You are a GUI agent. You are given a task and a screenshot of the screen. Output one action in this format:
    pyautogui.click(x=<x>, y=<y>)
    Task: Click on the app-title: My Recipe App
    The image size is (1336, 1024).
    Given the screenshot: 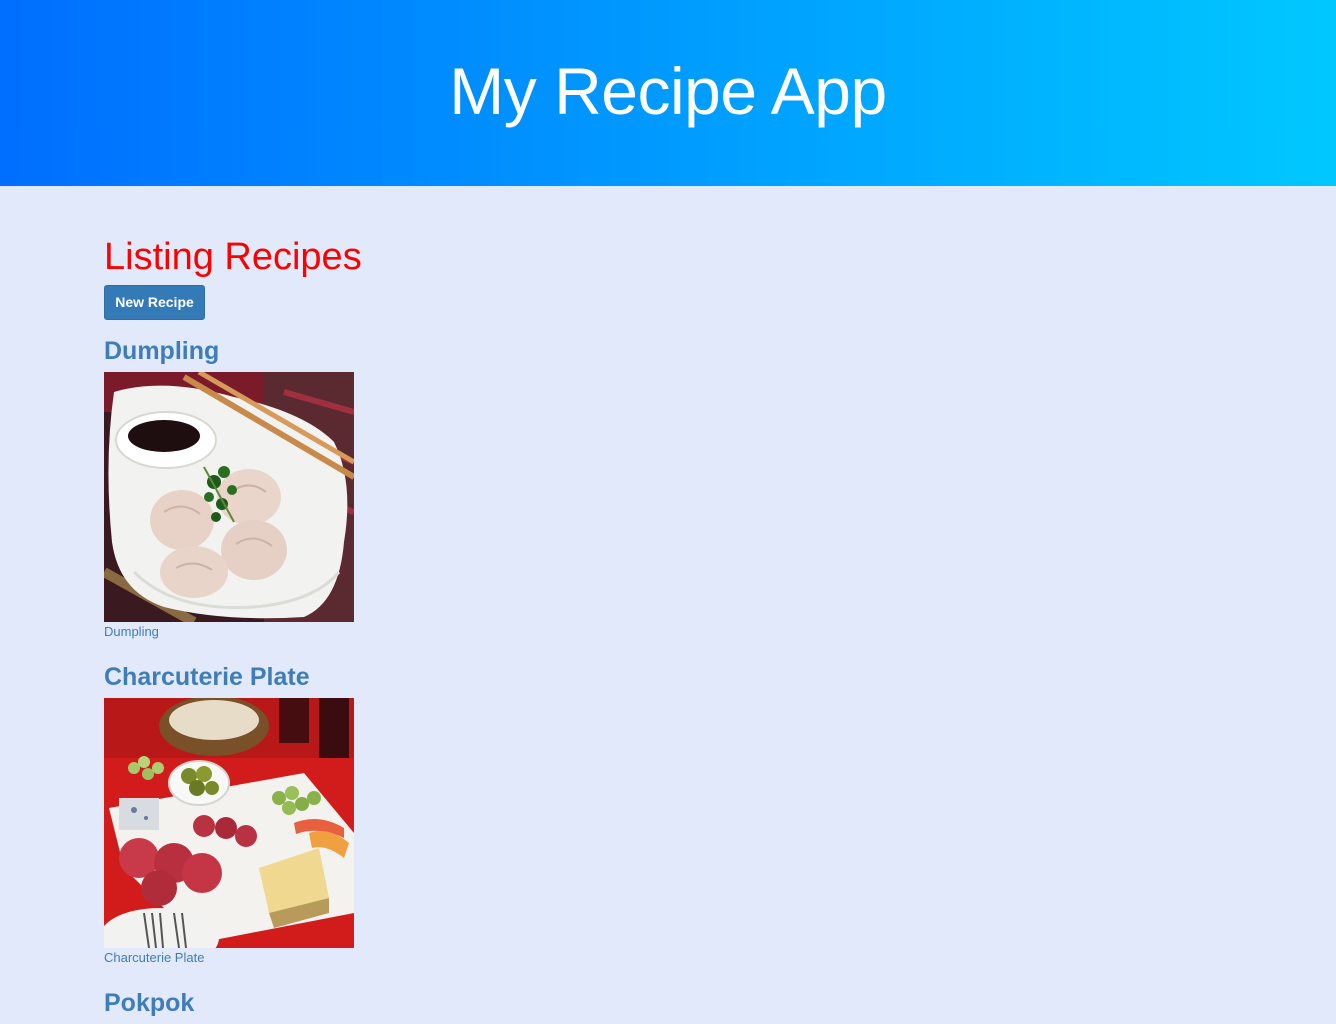 What is the action you would take?
    pyautogui.click(x=668, y=91)
    